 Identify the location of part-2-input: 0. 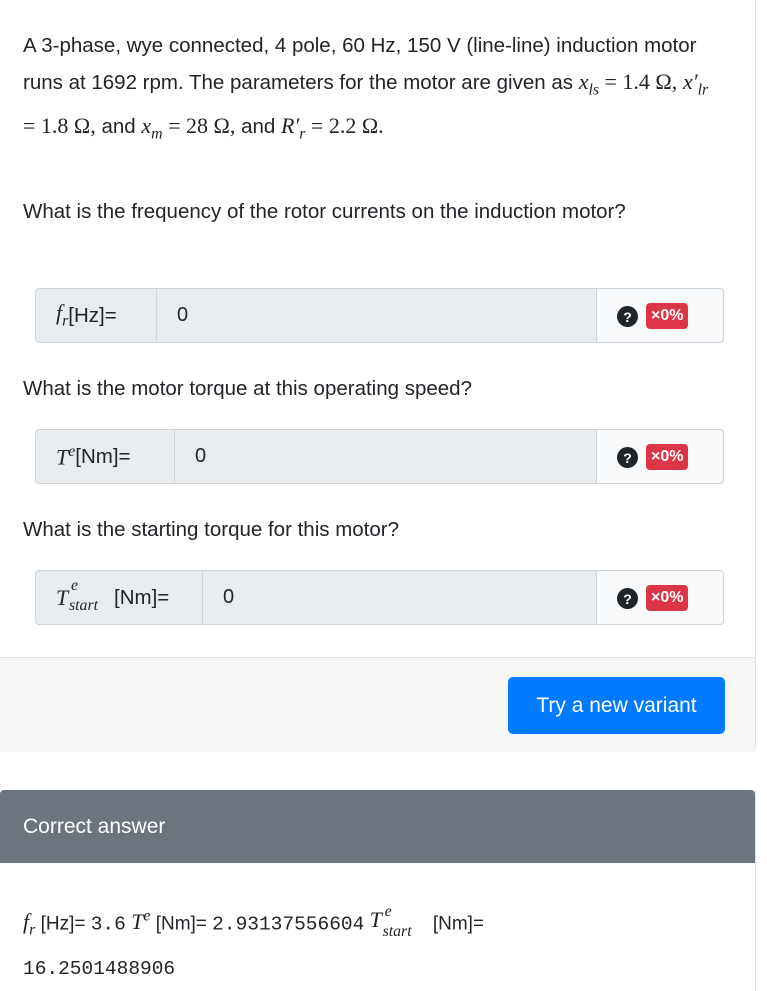
(386, 456).